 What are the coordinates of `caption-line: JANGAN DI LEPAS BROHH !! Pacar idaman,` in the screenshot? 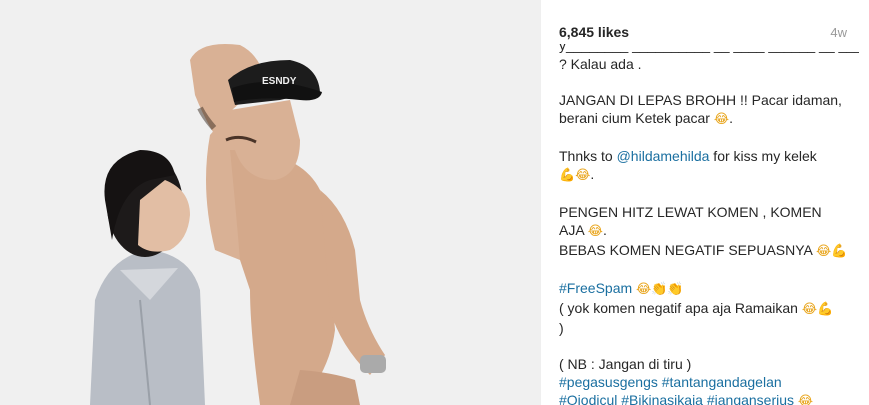 It's located at (709, 100).